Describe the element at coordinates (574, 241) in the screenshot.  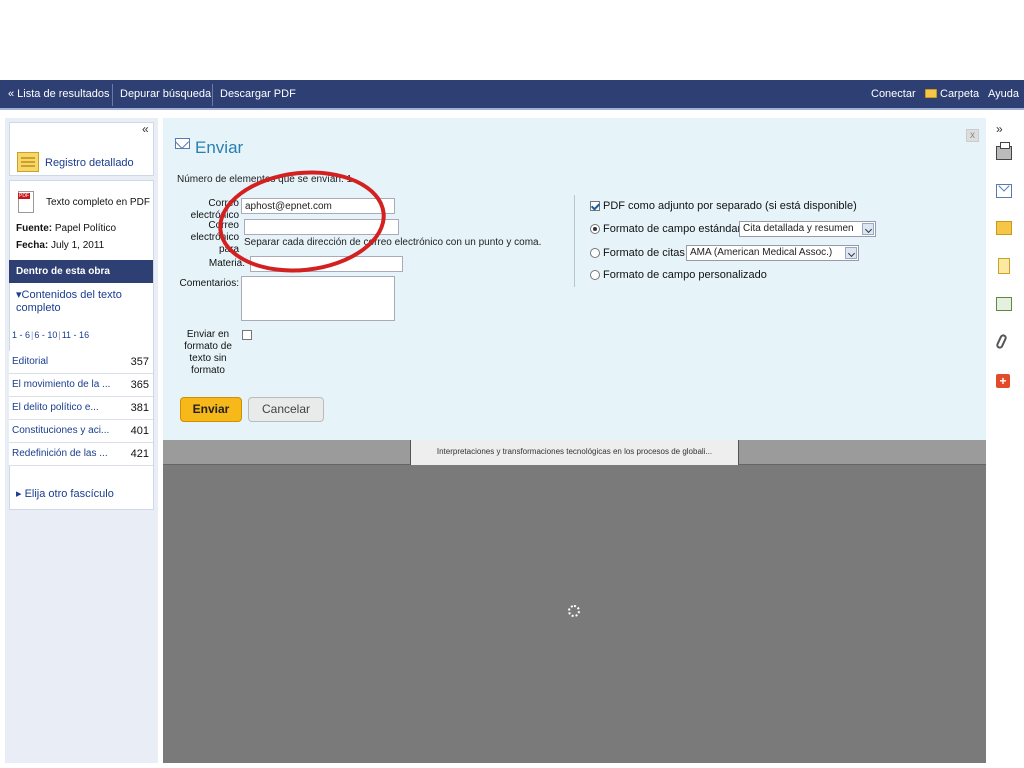
I see `column-divider` at that location.